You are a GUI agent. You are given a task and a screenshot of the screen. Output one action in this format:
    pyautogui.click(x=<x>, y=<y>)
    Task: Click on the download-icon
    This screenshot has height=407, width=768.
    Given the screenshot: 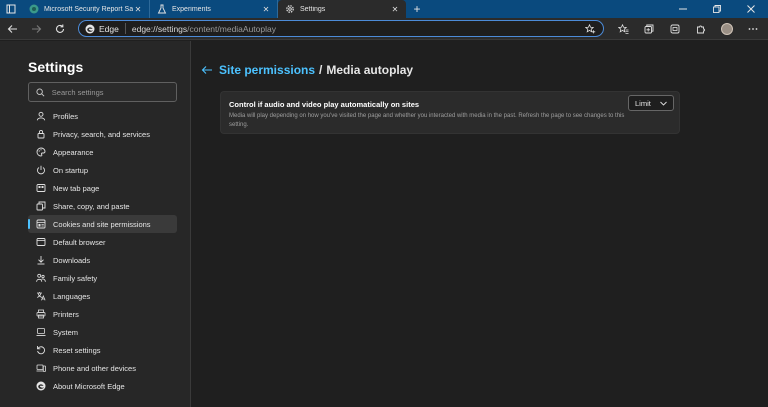 What is the action you would take?
    pyautogui.click(x=41, y=260)
    